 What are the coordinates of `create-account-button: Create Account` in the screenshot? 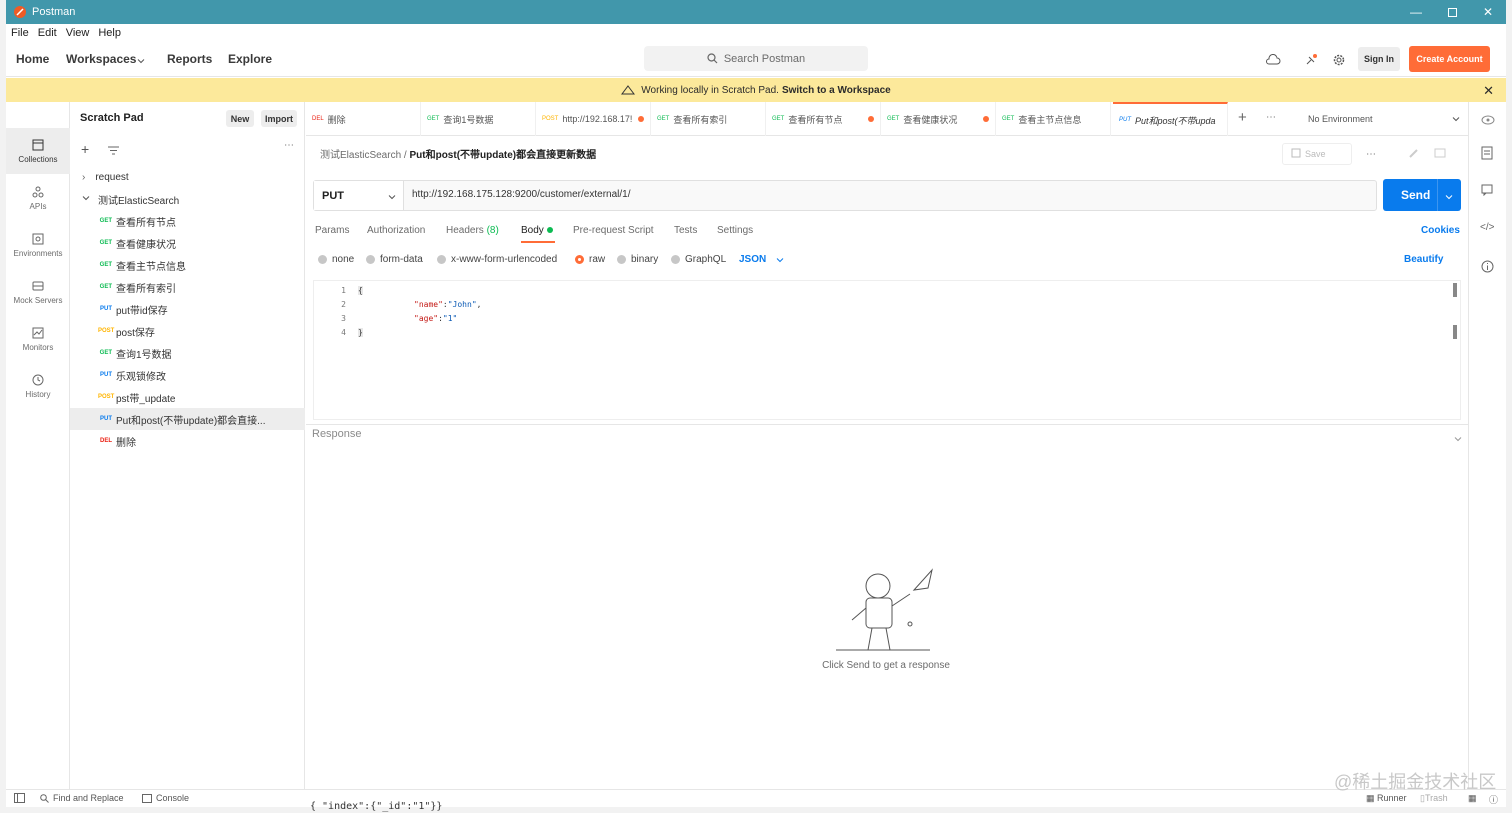 It's located at (1449, 59).